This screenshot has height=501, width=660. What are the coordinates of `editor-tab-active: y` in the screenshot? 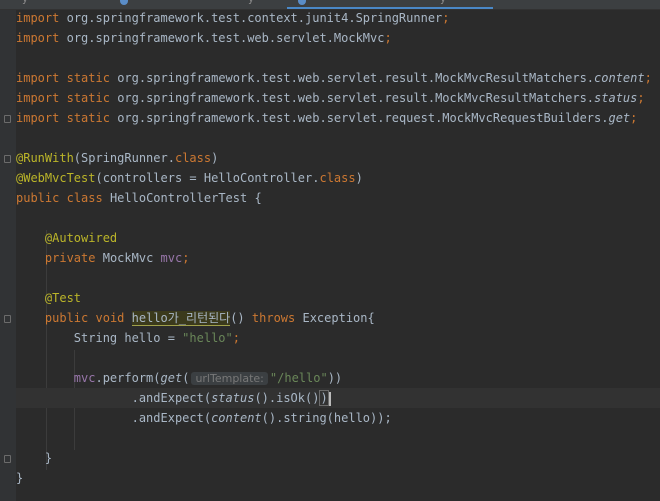 It's located at (443, 3).